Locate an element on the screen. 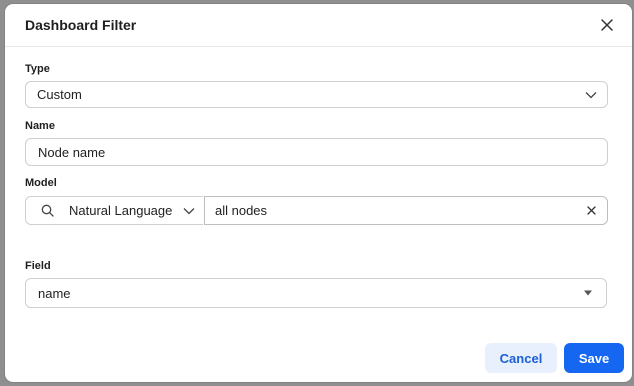 This screenshot has width=634, height=386. field-select-value: name is located at coordinates (54, 293).